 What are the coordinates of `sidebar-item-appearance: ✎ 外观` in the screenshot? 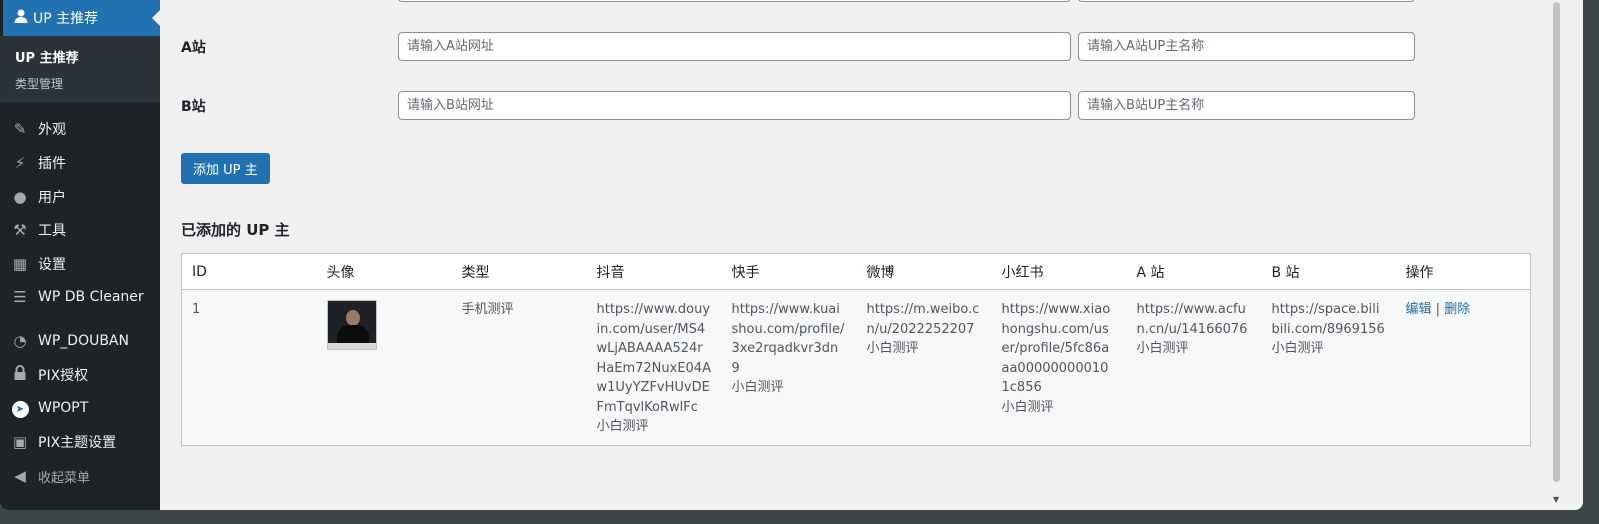 It's located at (80, 129).